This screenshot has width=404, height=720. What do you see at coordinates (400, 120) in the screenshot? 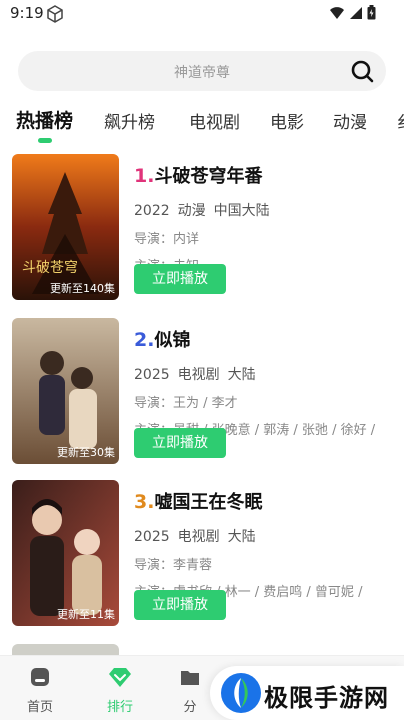
I see `tab-more: 纟` at bounding box center [400, 120].